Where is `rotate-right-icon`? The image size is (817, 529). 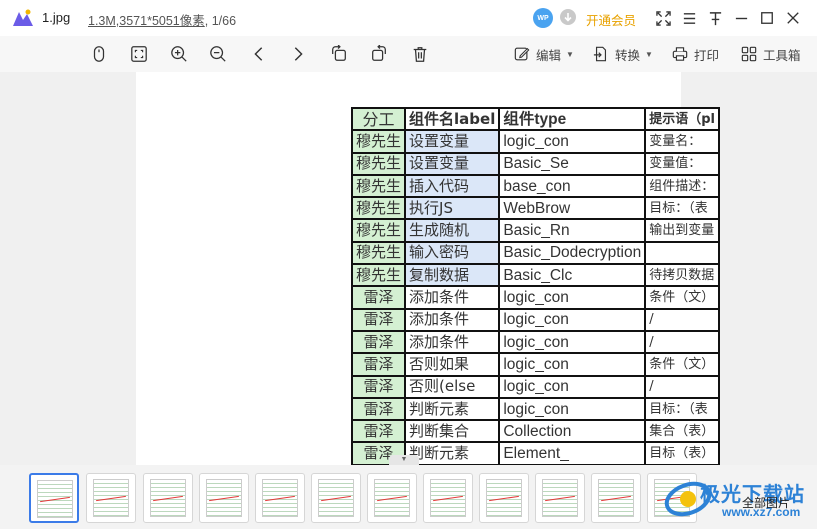 rotate-right-icon is located at coordinates (379, 54).